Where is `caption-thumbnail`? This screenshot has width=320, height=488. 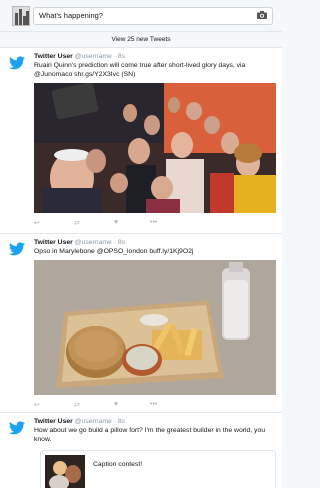 caption-thumbnail is located at coordinates (65, 471).